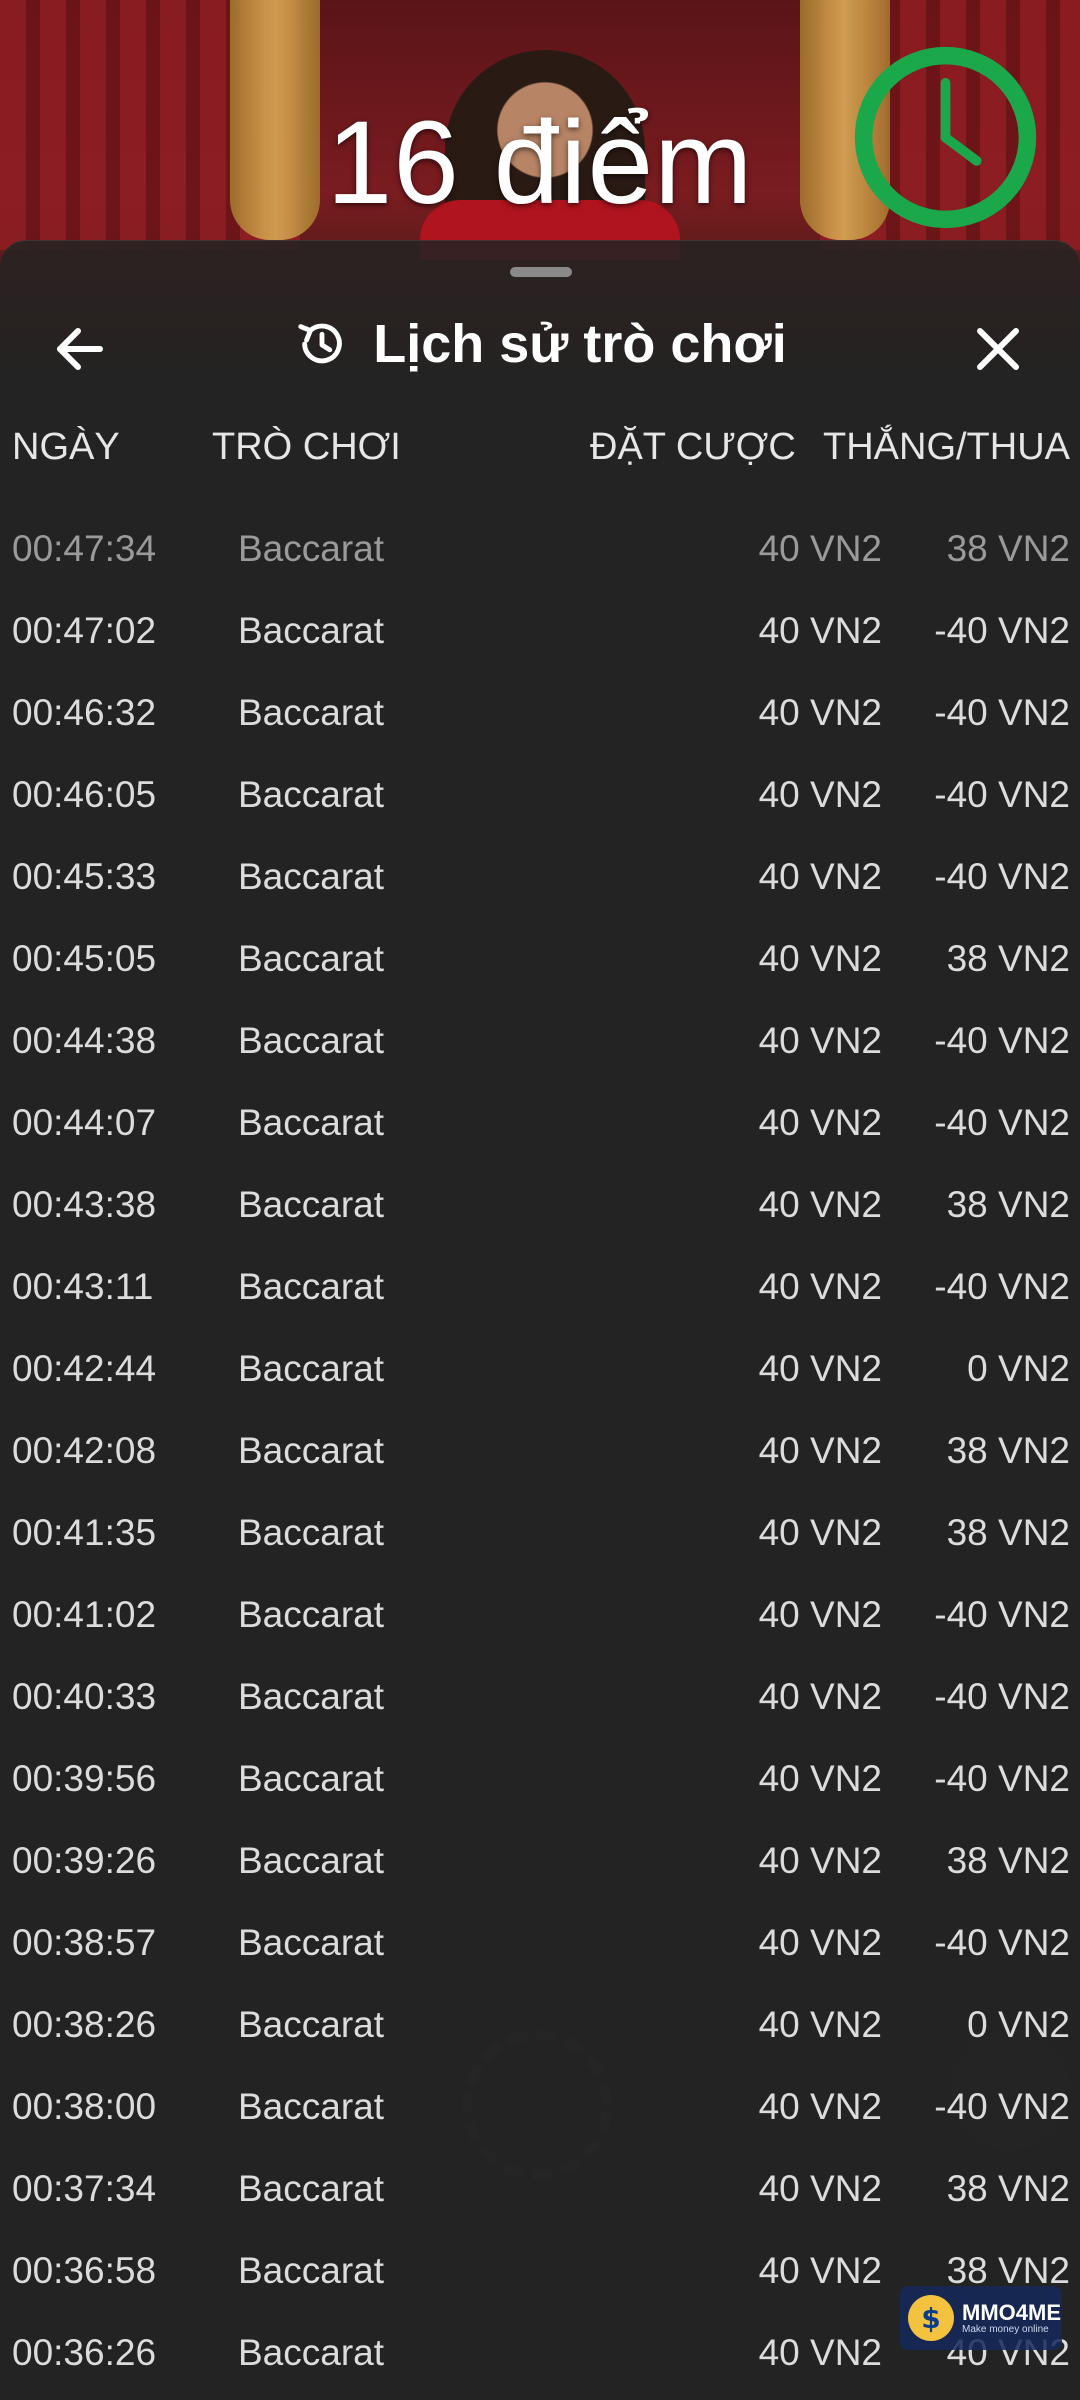  Describe the element at coordinates (998, 349) in the screenshot. I see `close-icon` at that location.